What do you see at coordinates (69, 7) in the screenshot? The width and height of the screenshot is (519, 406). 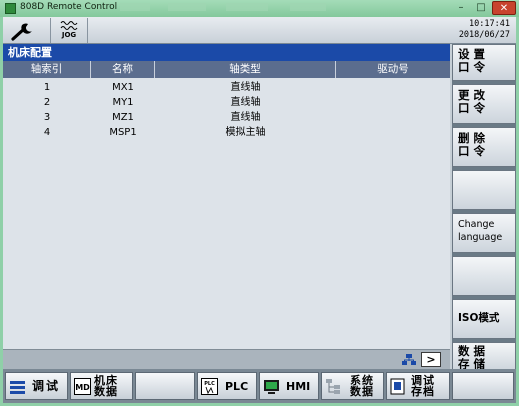 I see `window-title: 808D Remote Control` at bounding box center [69, 7].